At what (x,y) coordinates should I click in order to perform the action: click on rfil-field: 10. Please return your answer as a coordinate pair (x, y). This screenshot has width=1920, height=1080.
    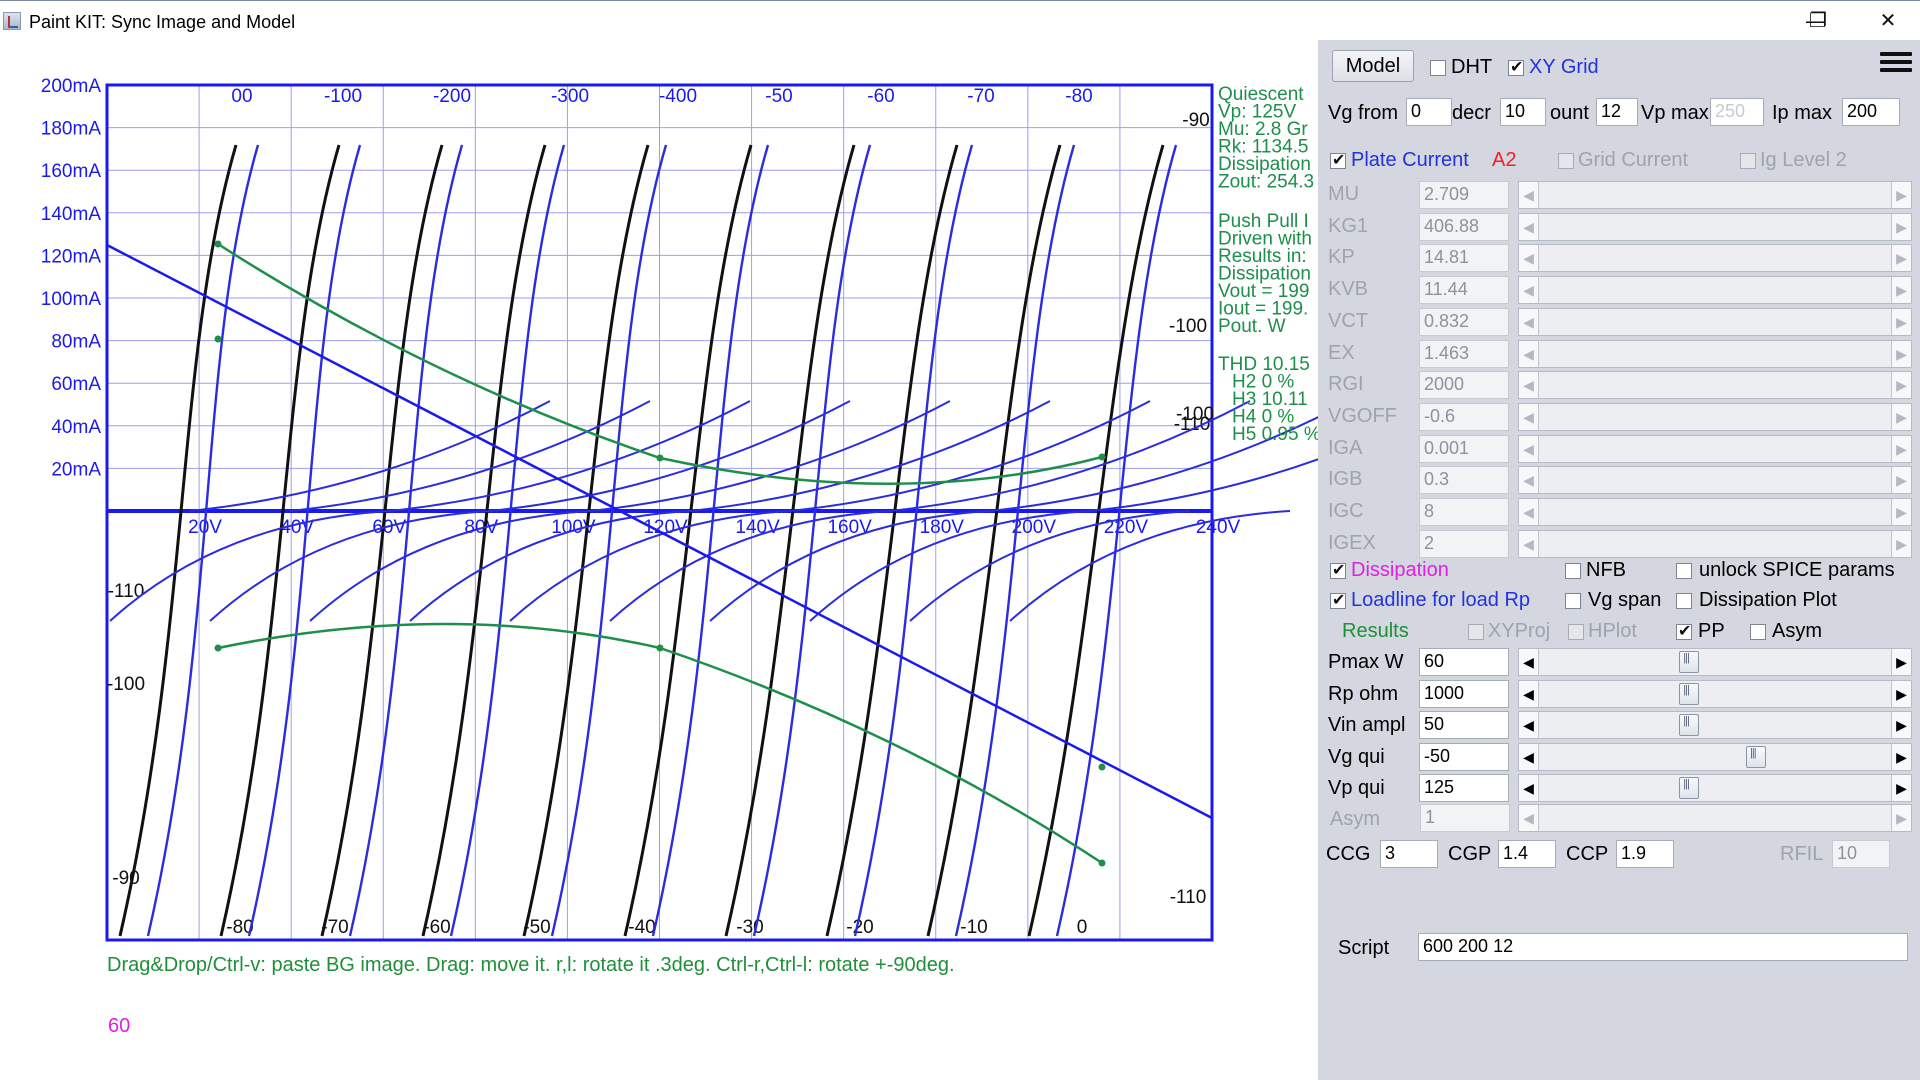
    Looking at the image, I should click on (1861, 854).